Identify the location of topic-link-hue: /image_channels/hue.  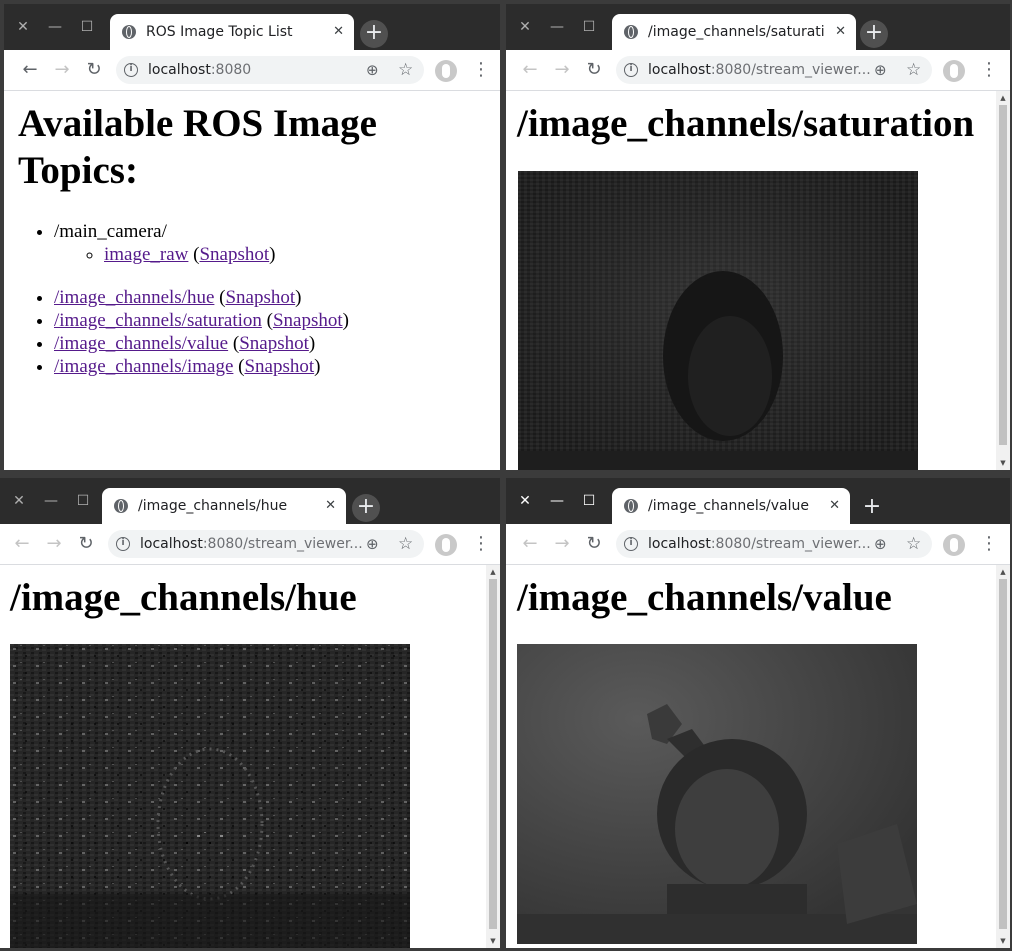
(134, 297).